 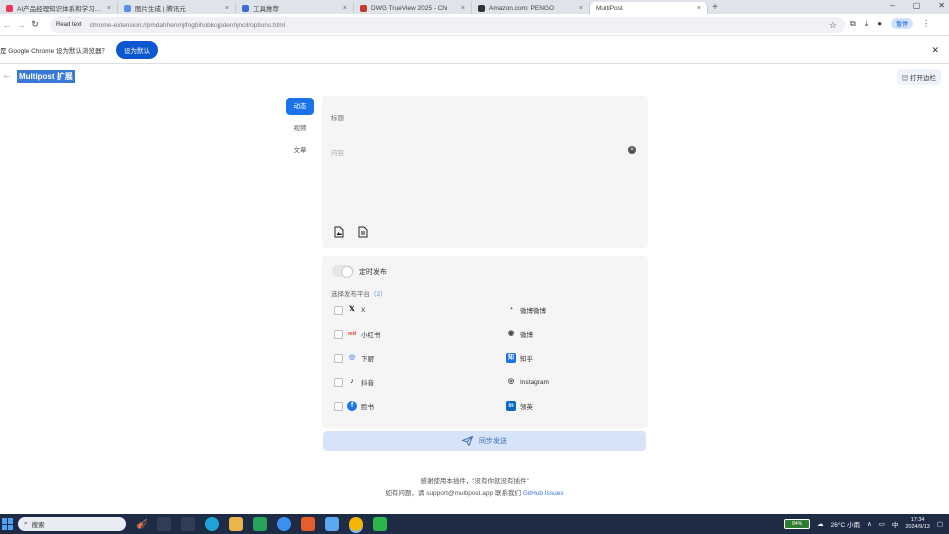 I want to click on clock: 17:34 2024/9/13, so click(x=917, y=524).